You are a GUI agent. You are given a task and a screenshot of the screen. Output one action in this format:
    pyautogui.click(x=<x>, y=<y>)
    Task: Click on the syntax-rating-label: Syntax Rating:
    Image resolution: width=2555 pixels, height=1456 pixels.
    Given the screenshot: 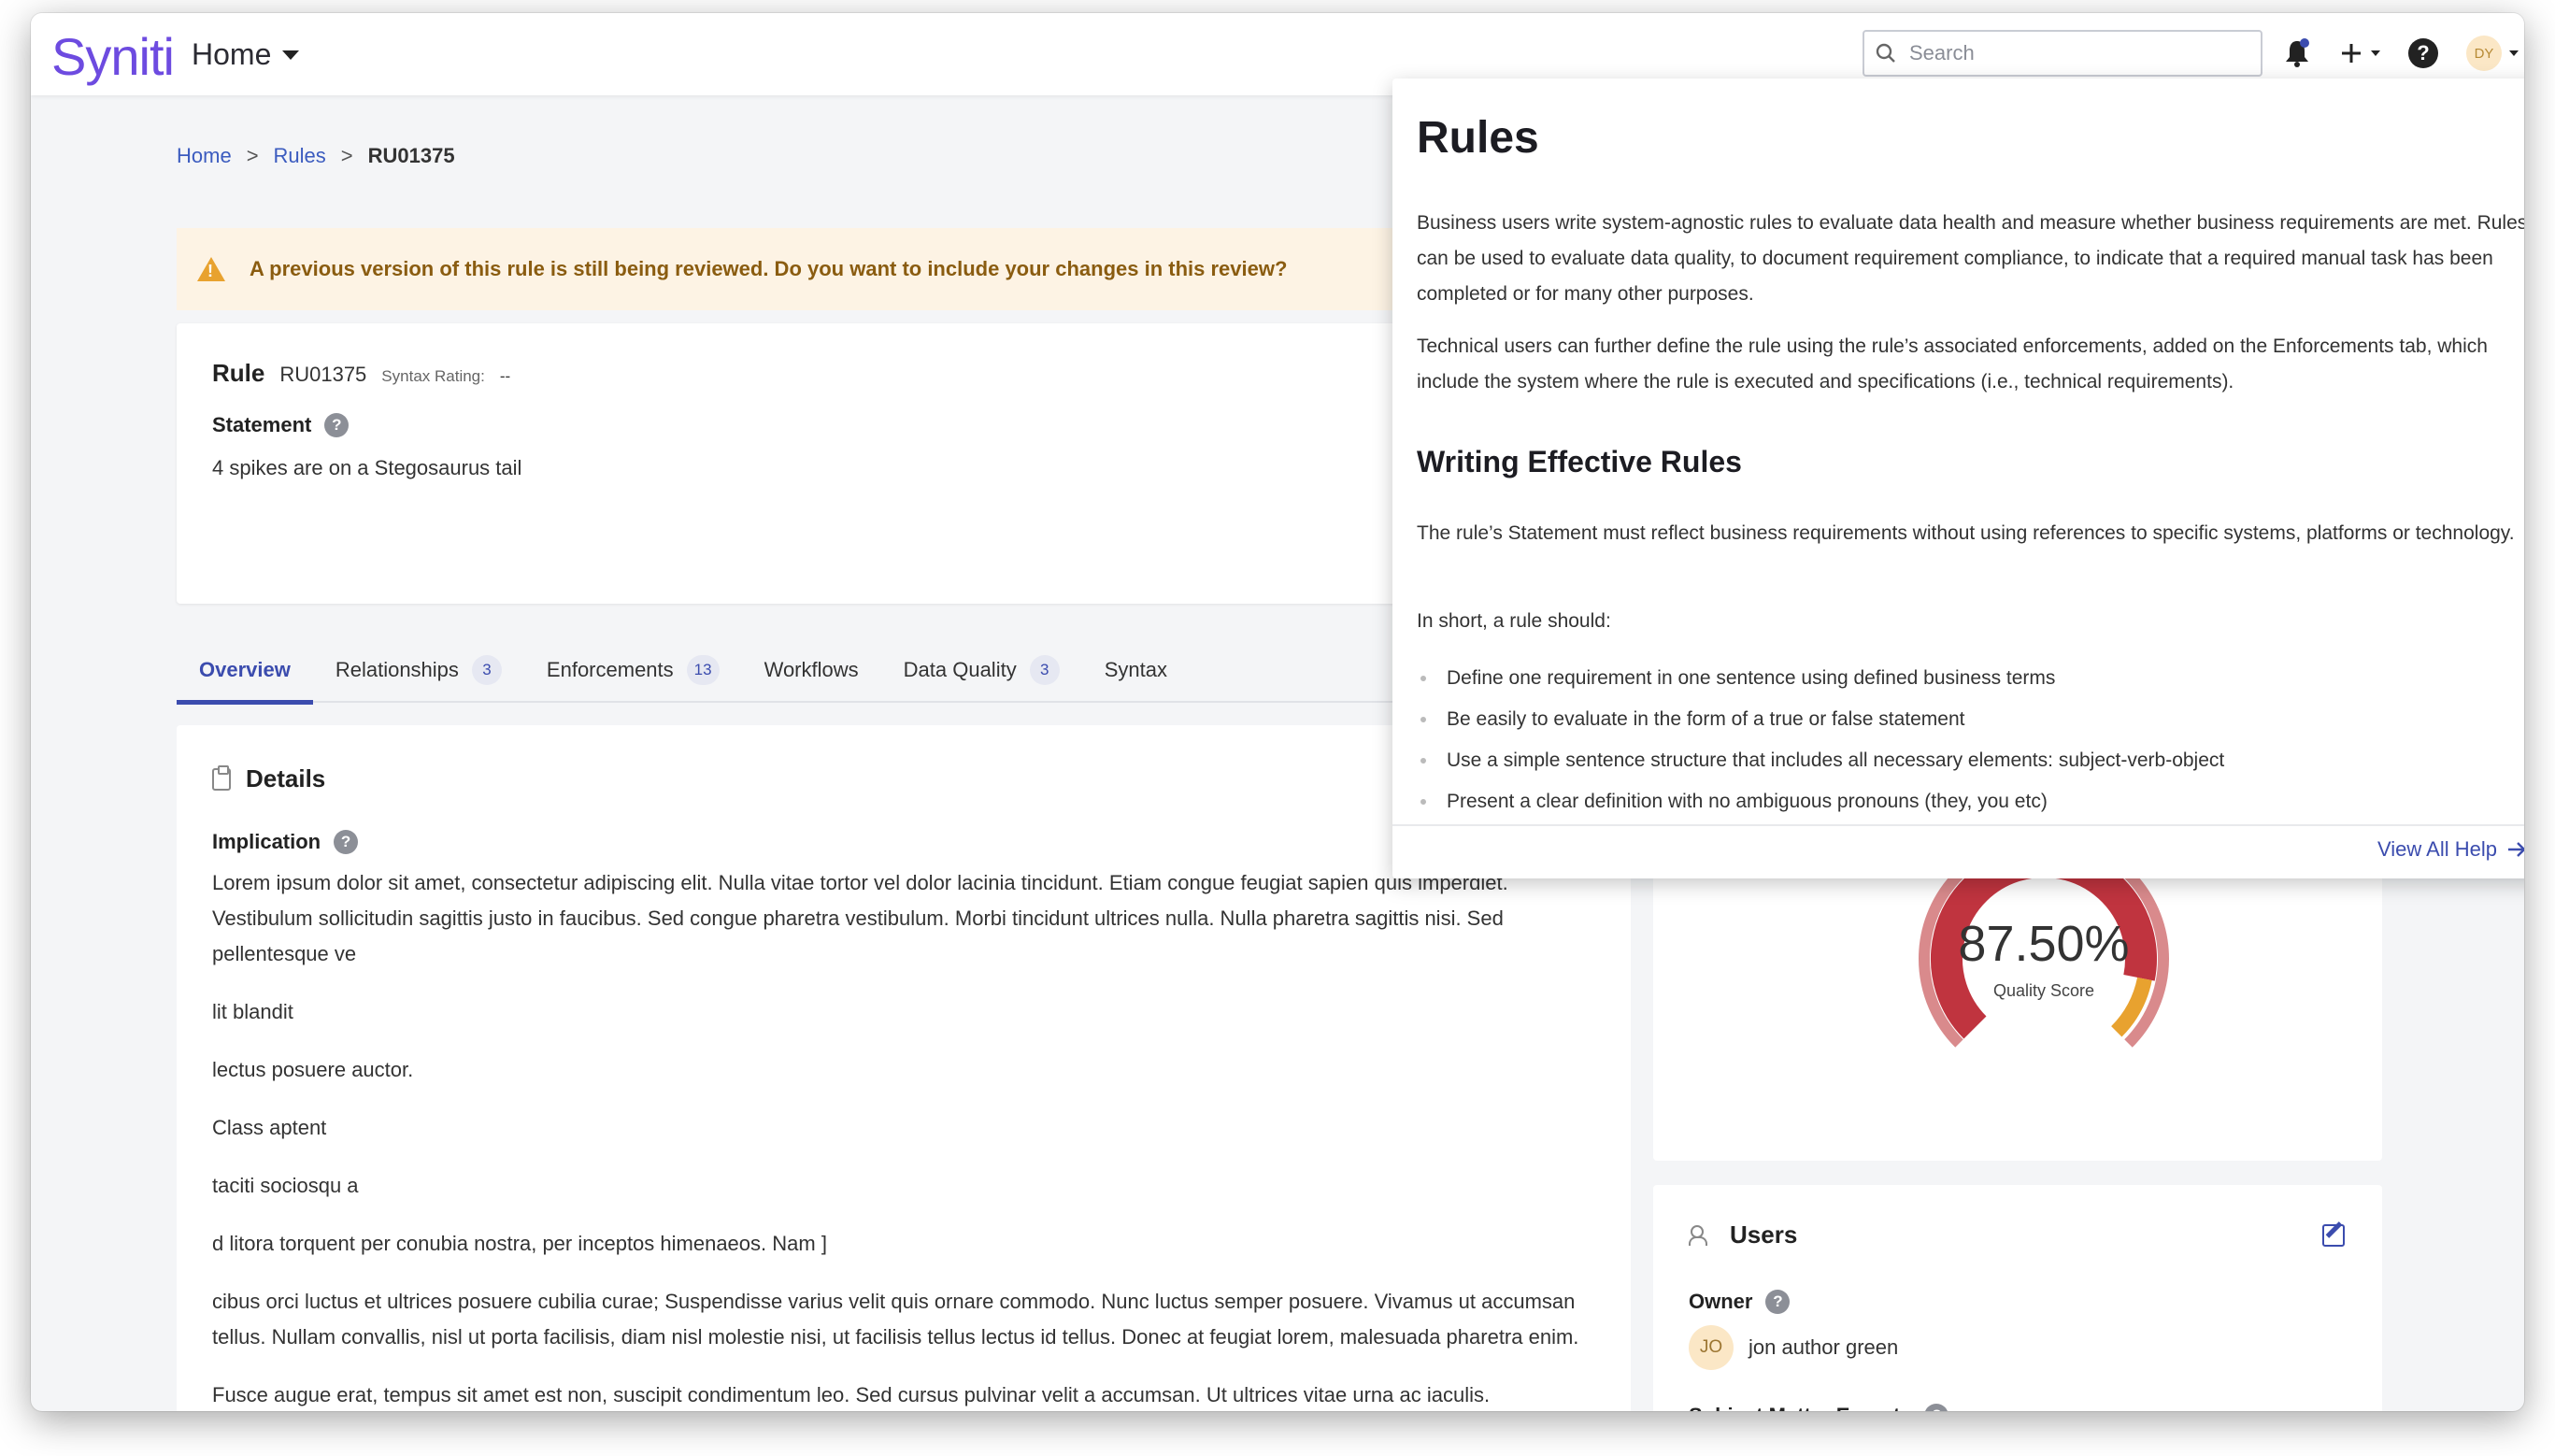 What is the action you would take?
    pyautogui.click(x=433, y=376)
    